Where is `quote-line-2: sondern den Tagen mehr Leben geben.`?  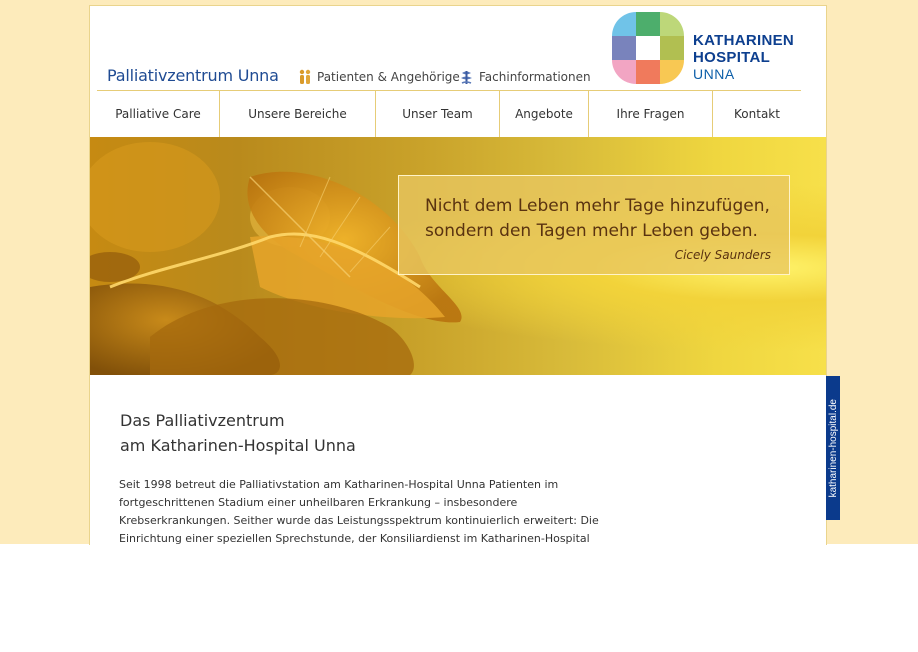
quote-line-2: sondern den Tagen mehr Leben geben. is located at coordinates (591, 231).